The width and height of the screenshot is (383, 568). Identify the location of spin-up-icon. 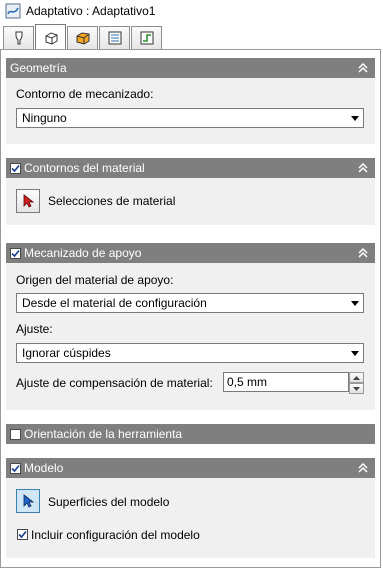
(356, 377).